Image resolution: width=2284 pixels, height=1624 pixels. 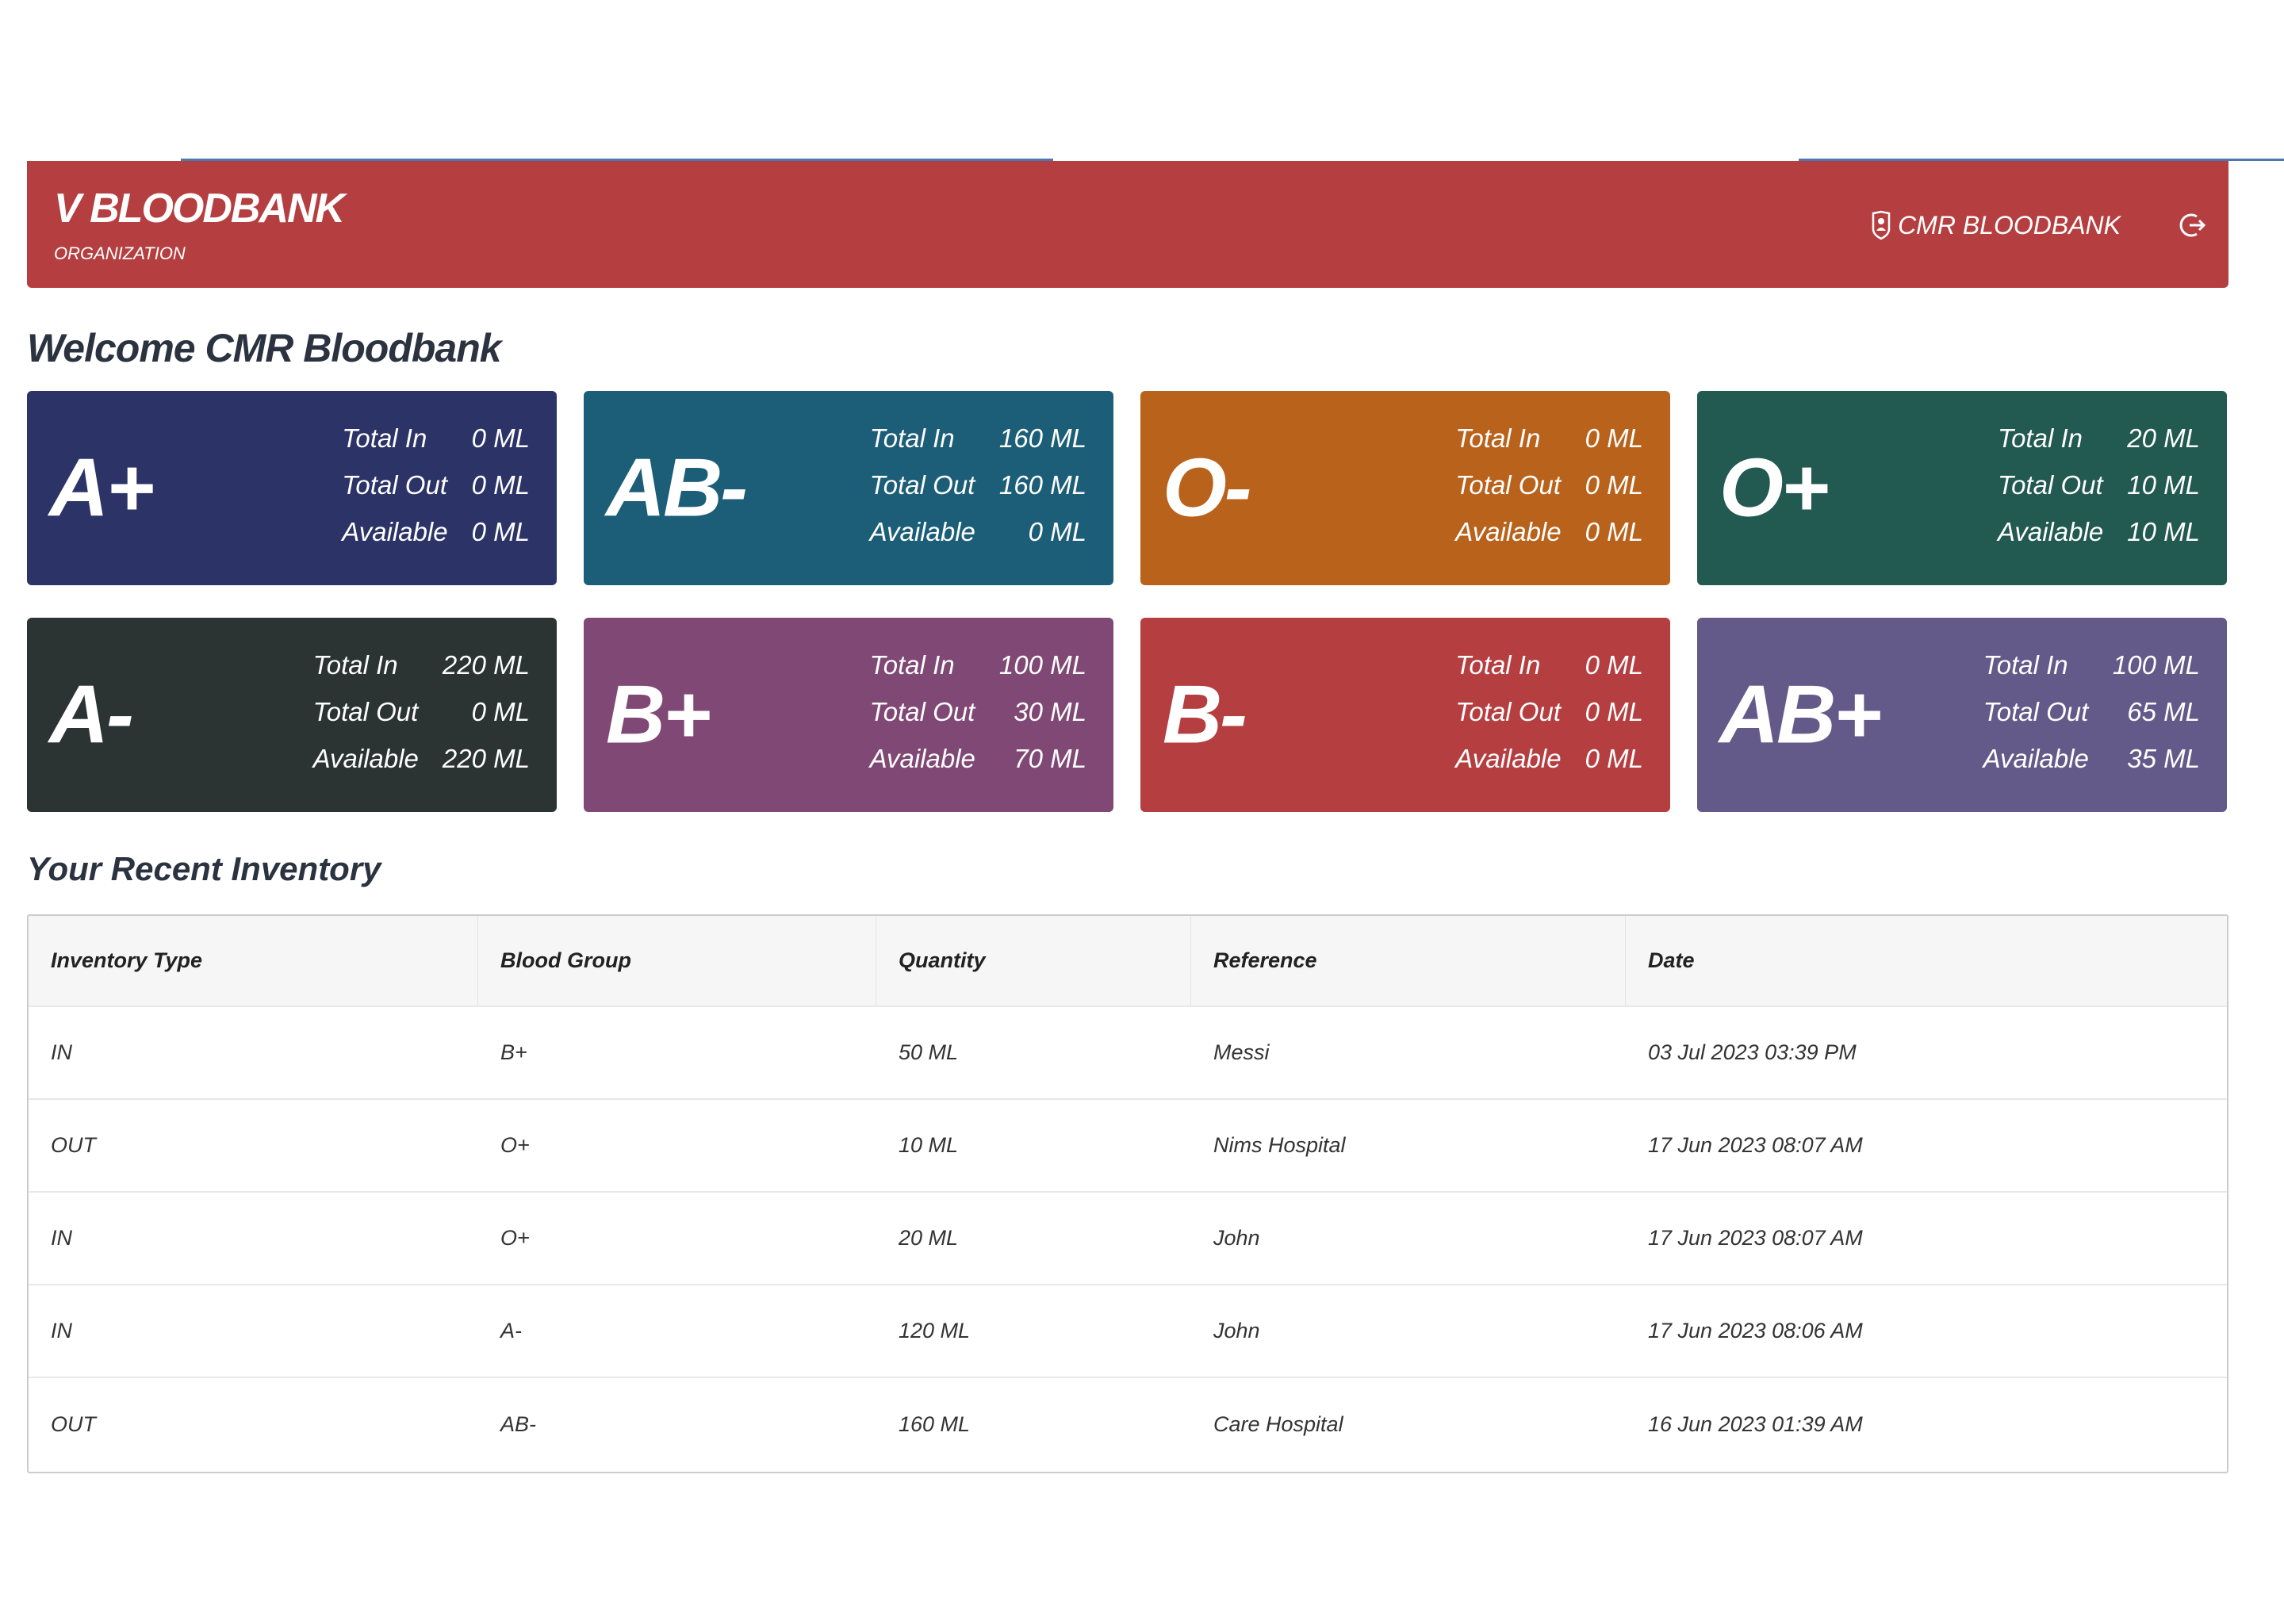 What do you see at coordinates (1279, 1145) in the screenshot?
I see `table-cell: Nims Hospital` at bounding box center [1279, 1145].